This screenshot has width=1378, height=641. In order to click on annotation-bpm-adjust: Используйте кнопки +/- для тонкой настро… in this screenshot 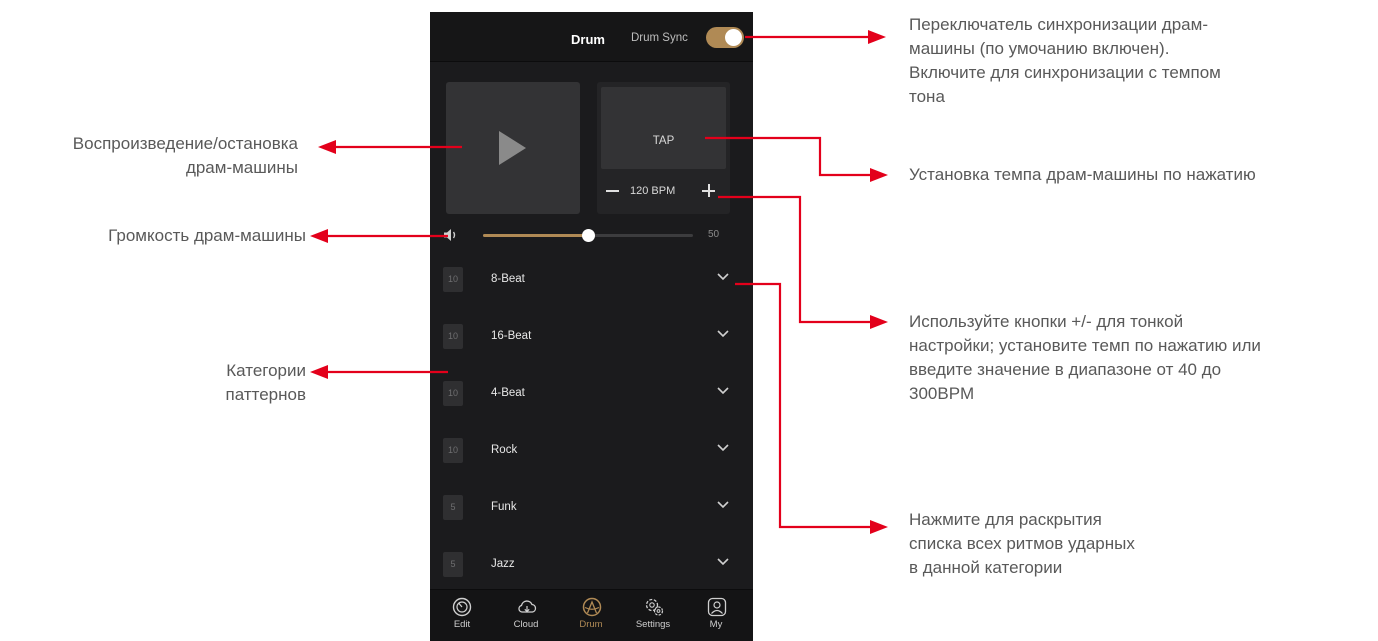, I will do `click(1085, 357)`.